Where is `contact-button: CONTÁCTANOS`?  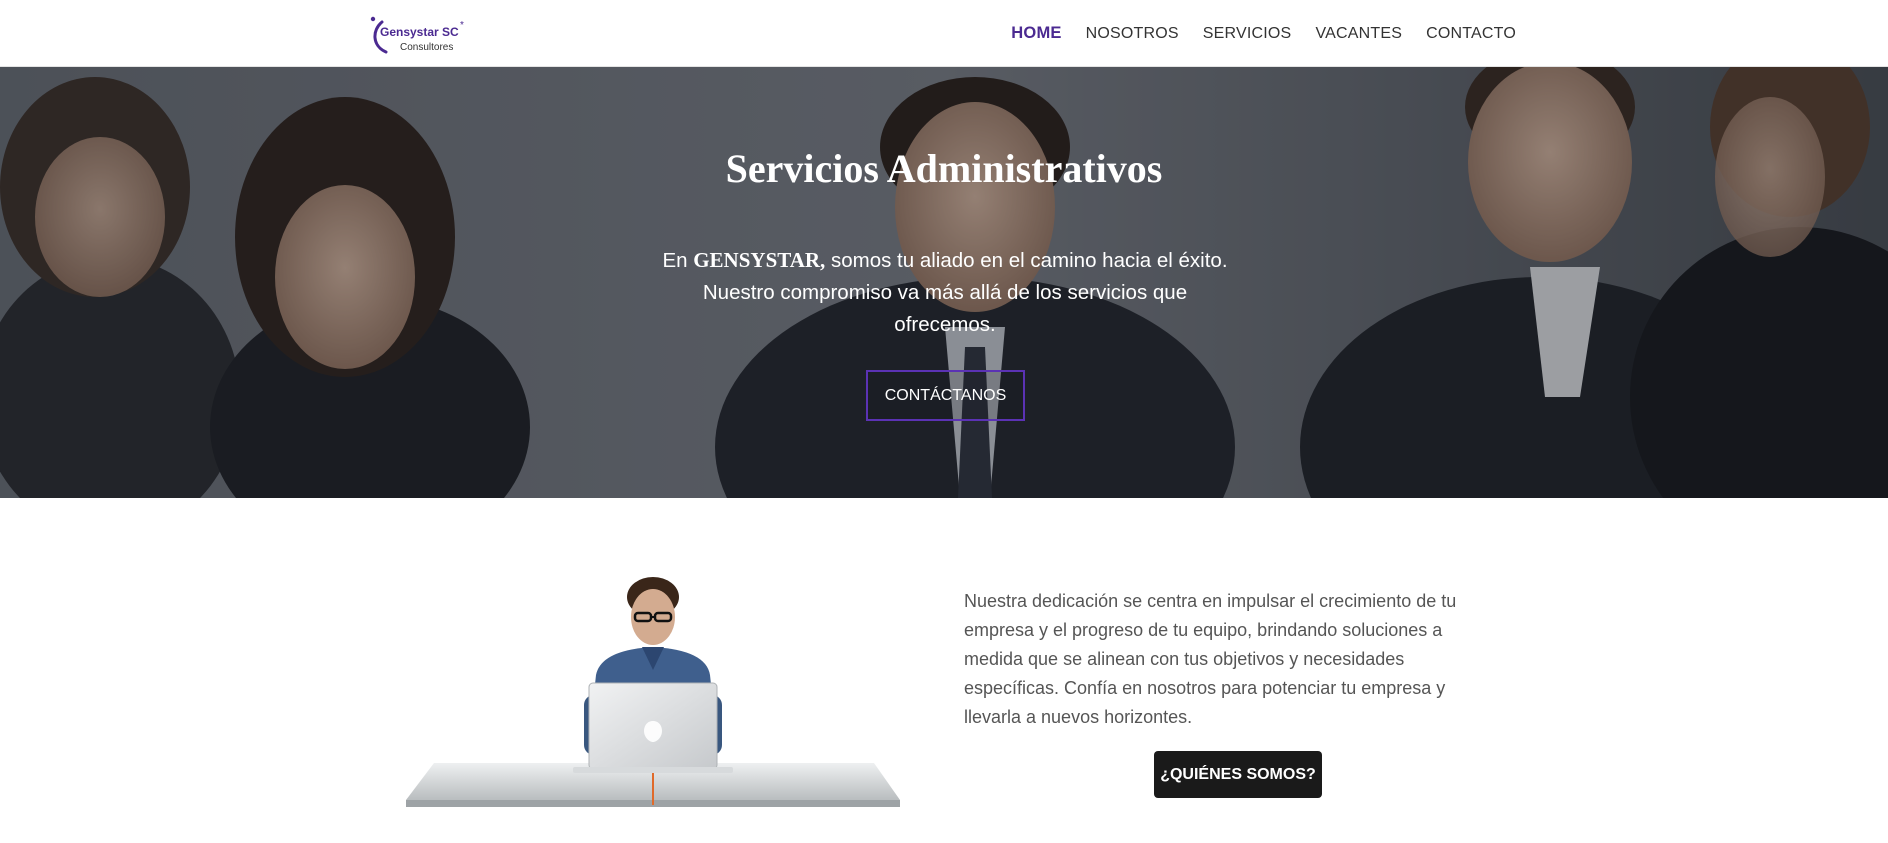
contact-button: CONTÁCTANOS is located at coordinates (945, 395).